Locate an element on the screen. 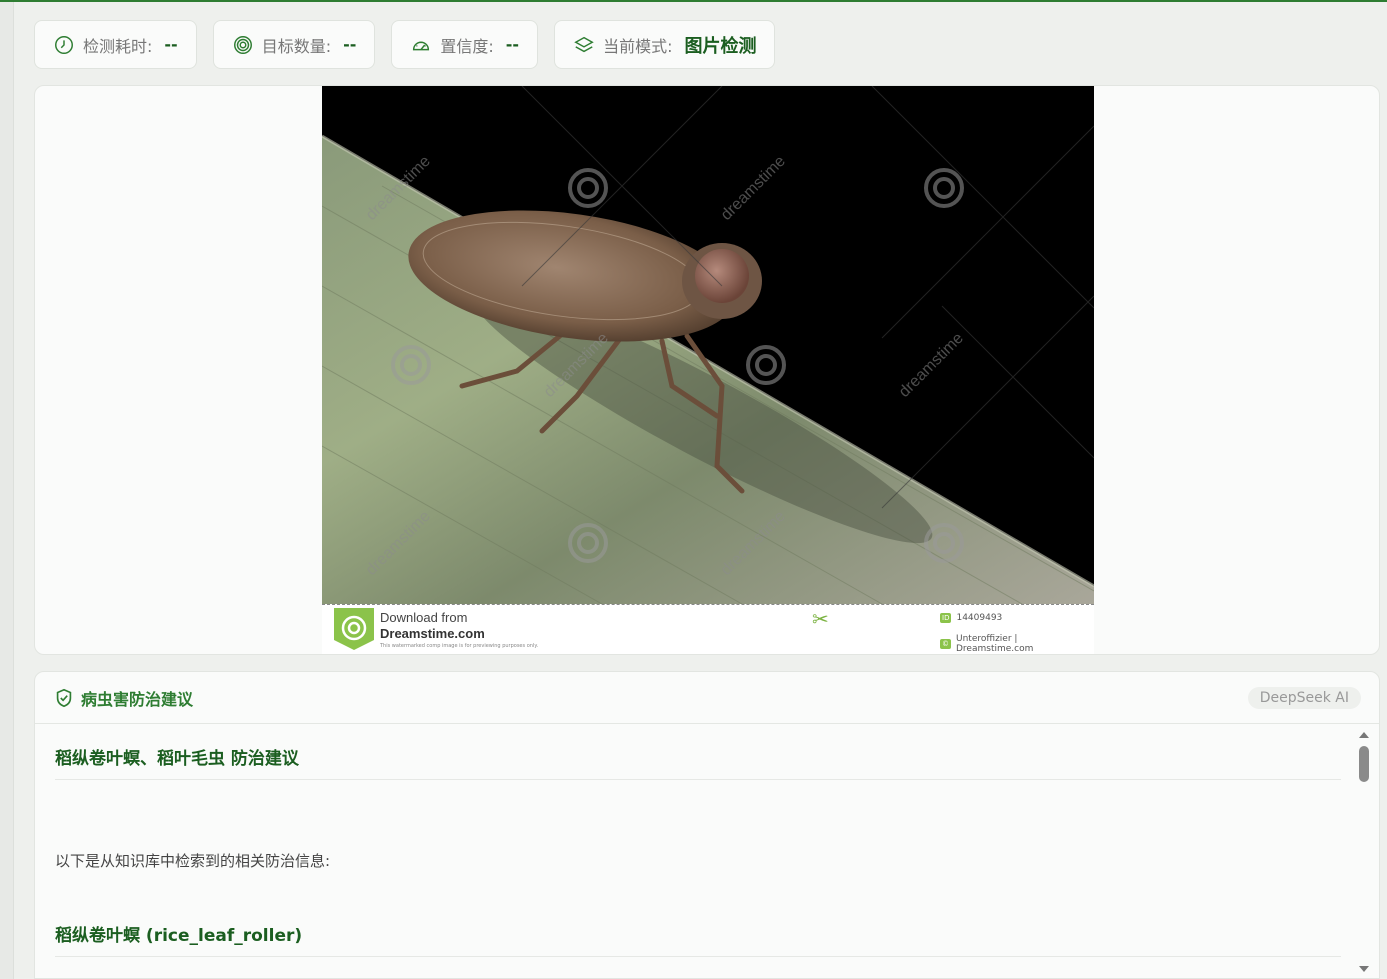 Image resolution: width=1387 pixels, height=979 pixels. stat-time-value: -- is located at coordinates (171, 44).